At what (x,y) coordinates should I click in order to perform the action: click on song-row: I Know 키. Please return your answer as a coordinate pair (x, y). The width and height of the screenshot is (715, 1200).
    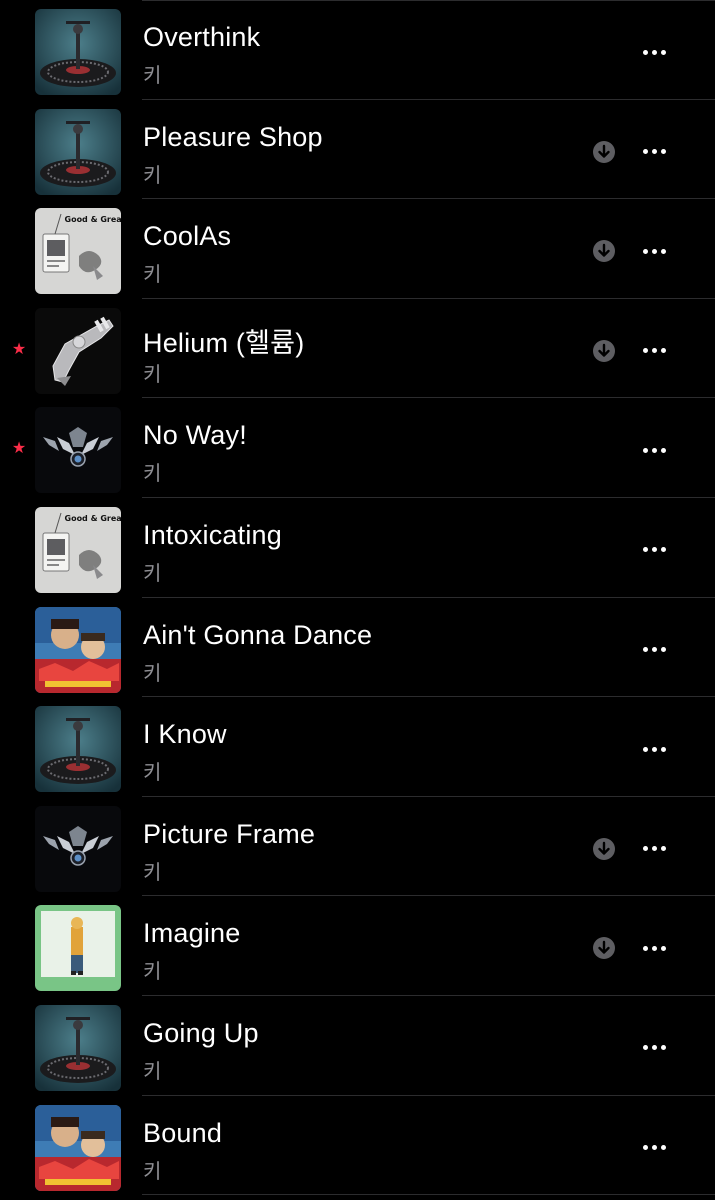
    Looking at the image, I should click on (357, 747).